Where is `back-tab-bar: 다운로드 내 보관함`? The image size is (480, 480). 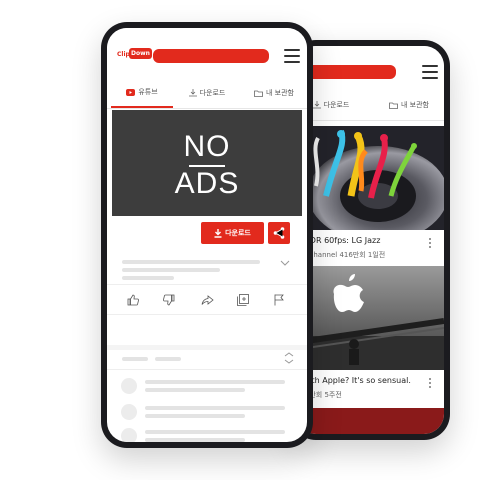 back-tab-bar: 다운로드 내 보관함 is located at coordinates (370, 105).